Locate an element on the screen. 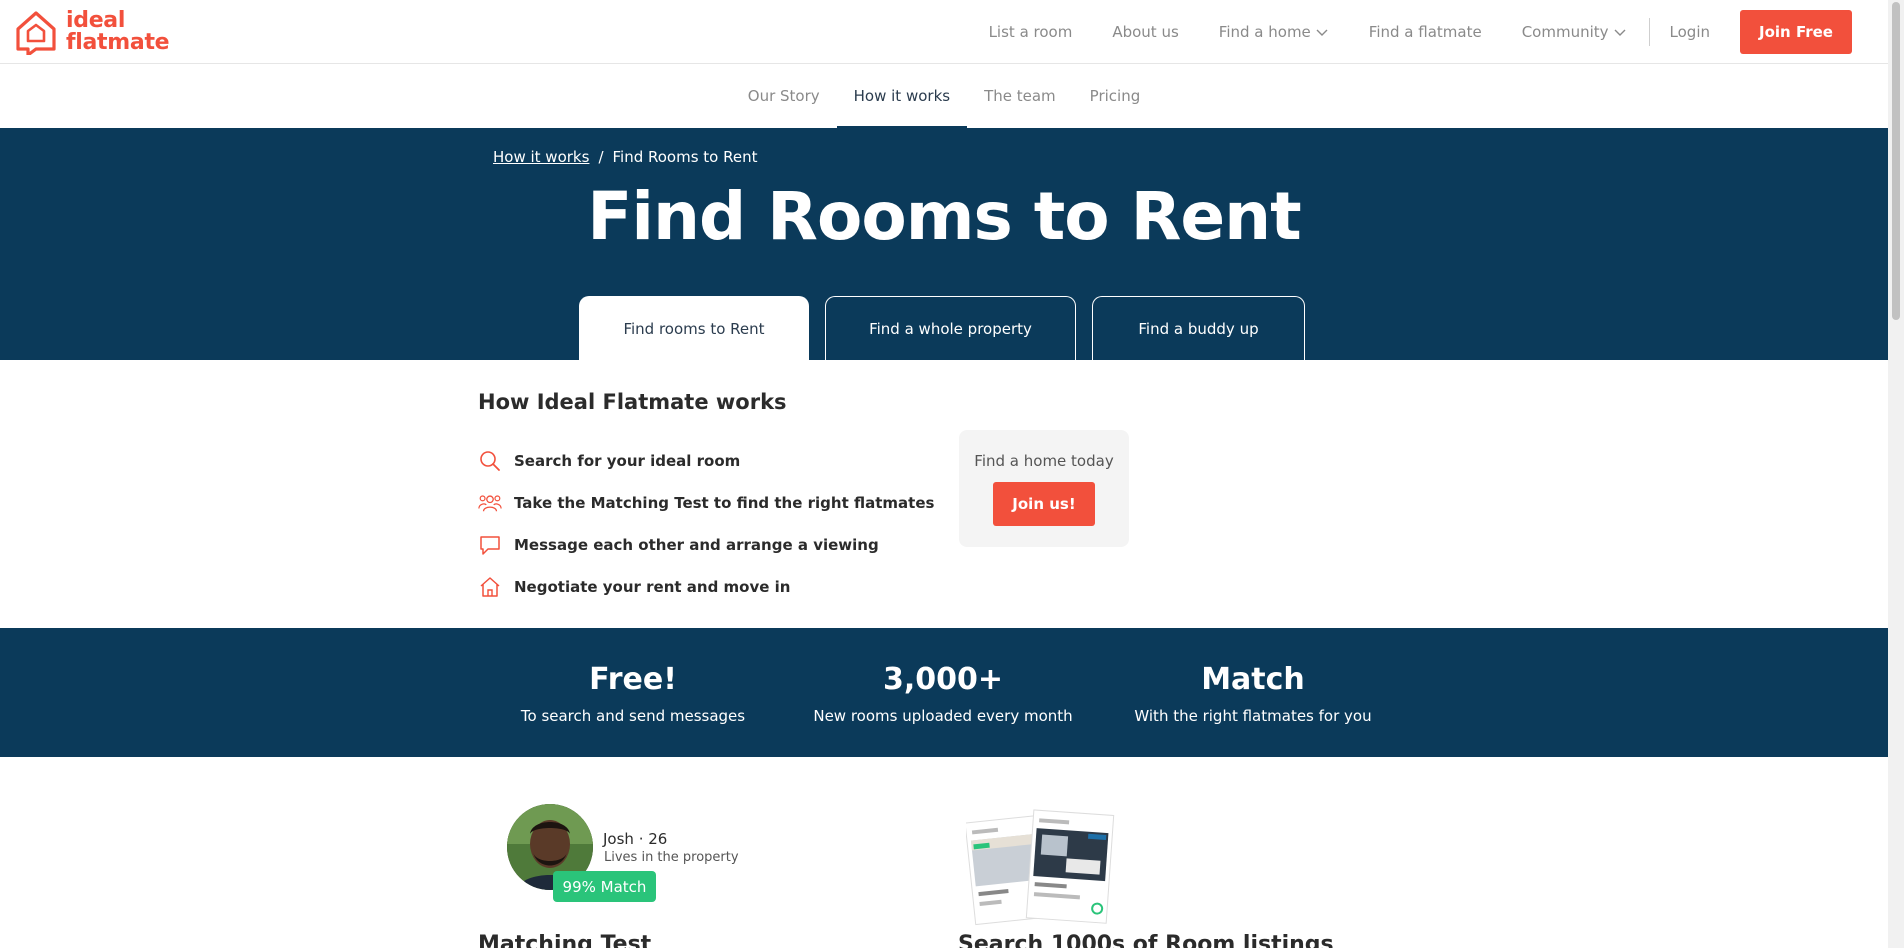 The image size is (1904, 948). listing-cards-illustration is located at coordinates (1050, 869).